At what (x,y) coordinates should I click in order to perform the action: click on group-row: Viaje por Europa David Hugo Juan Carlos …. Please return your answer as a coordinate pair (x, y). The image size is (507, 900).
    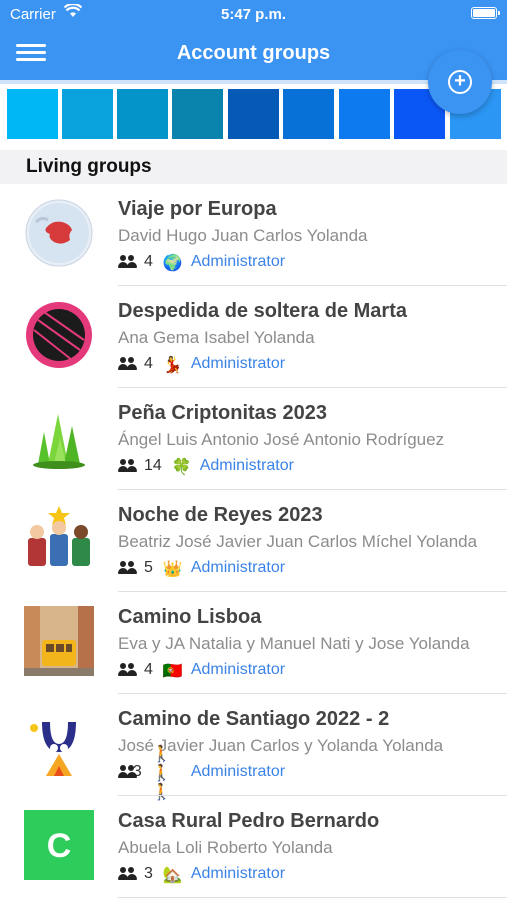
    Looking at the image, I should click on (253, 235).